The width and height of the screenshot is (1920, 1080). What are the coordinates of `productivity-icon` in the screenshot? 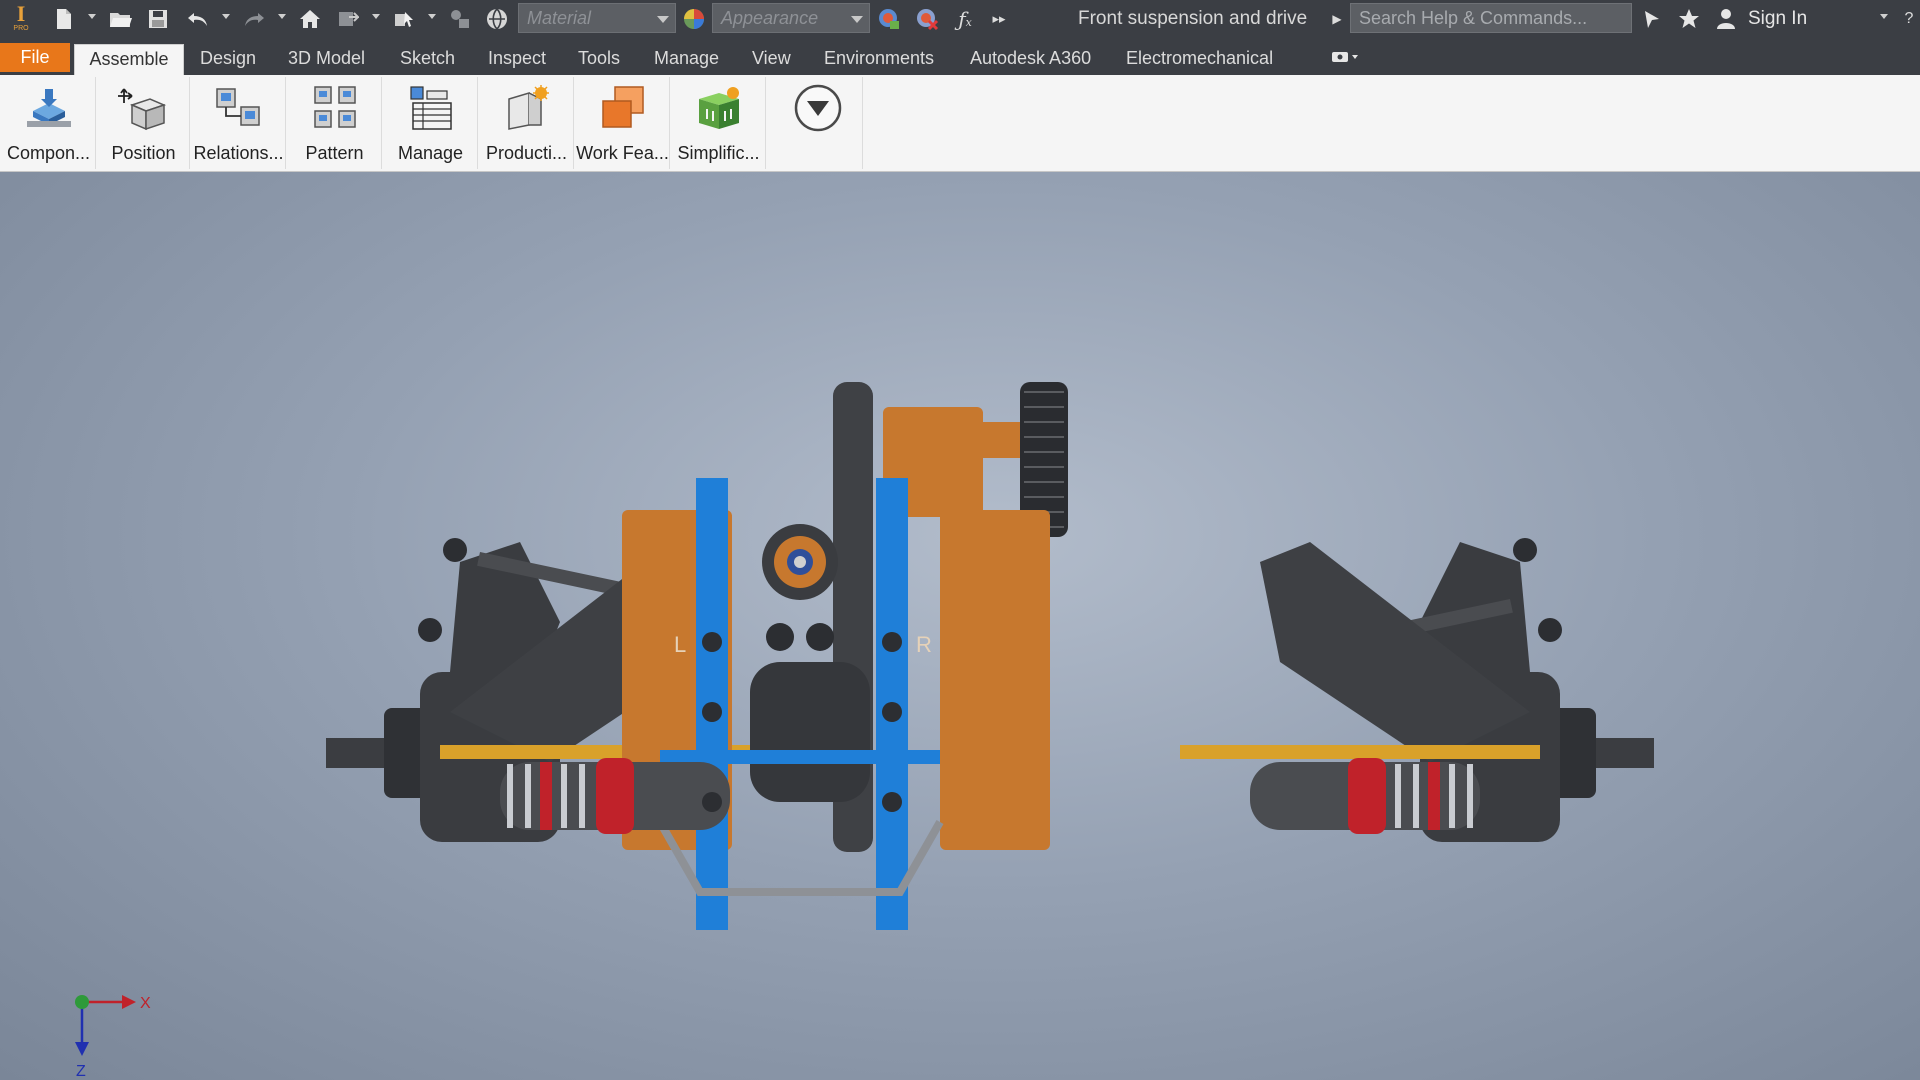 It's located at (527, 108).